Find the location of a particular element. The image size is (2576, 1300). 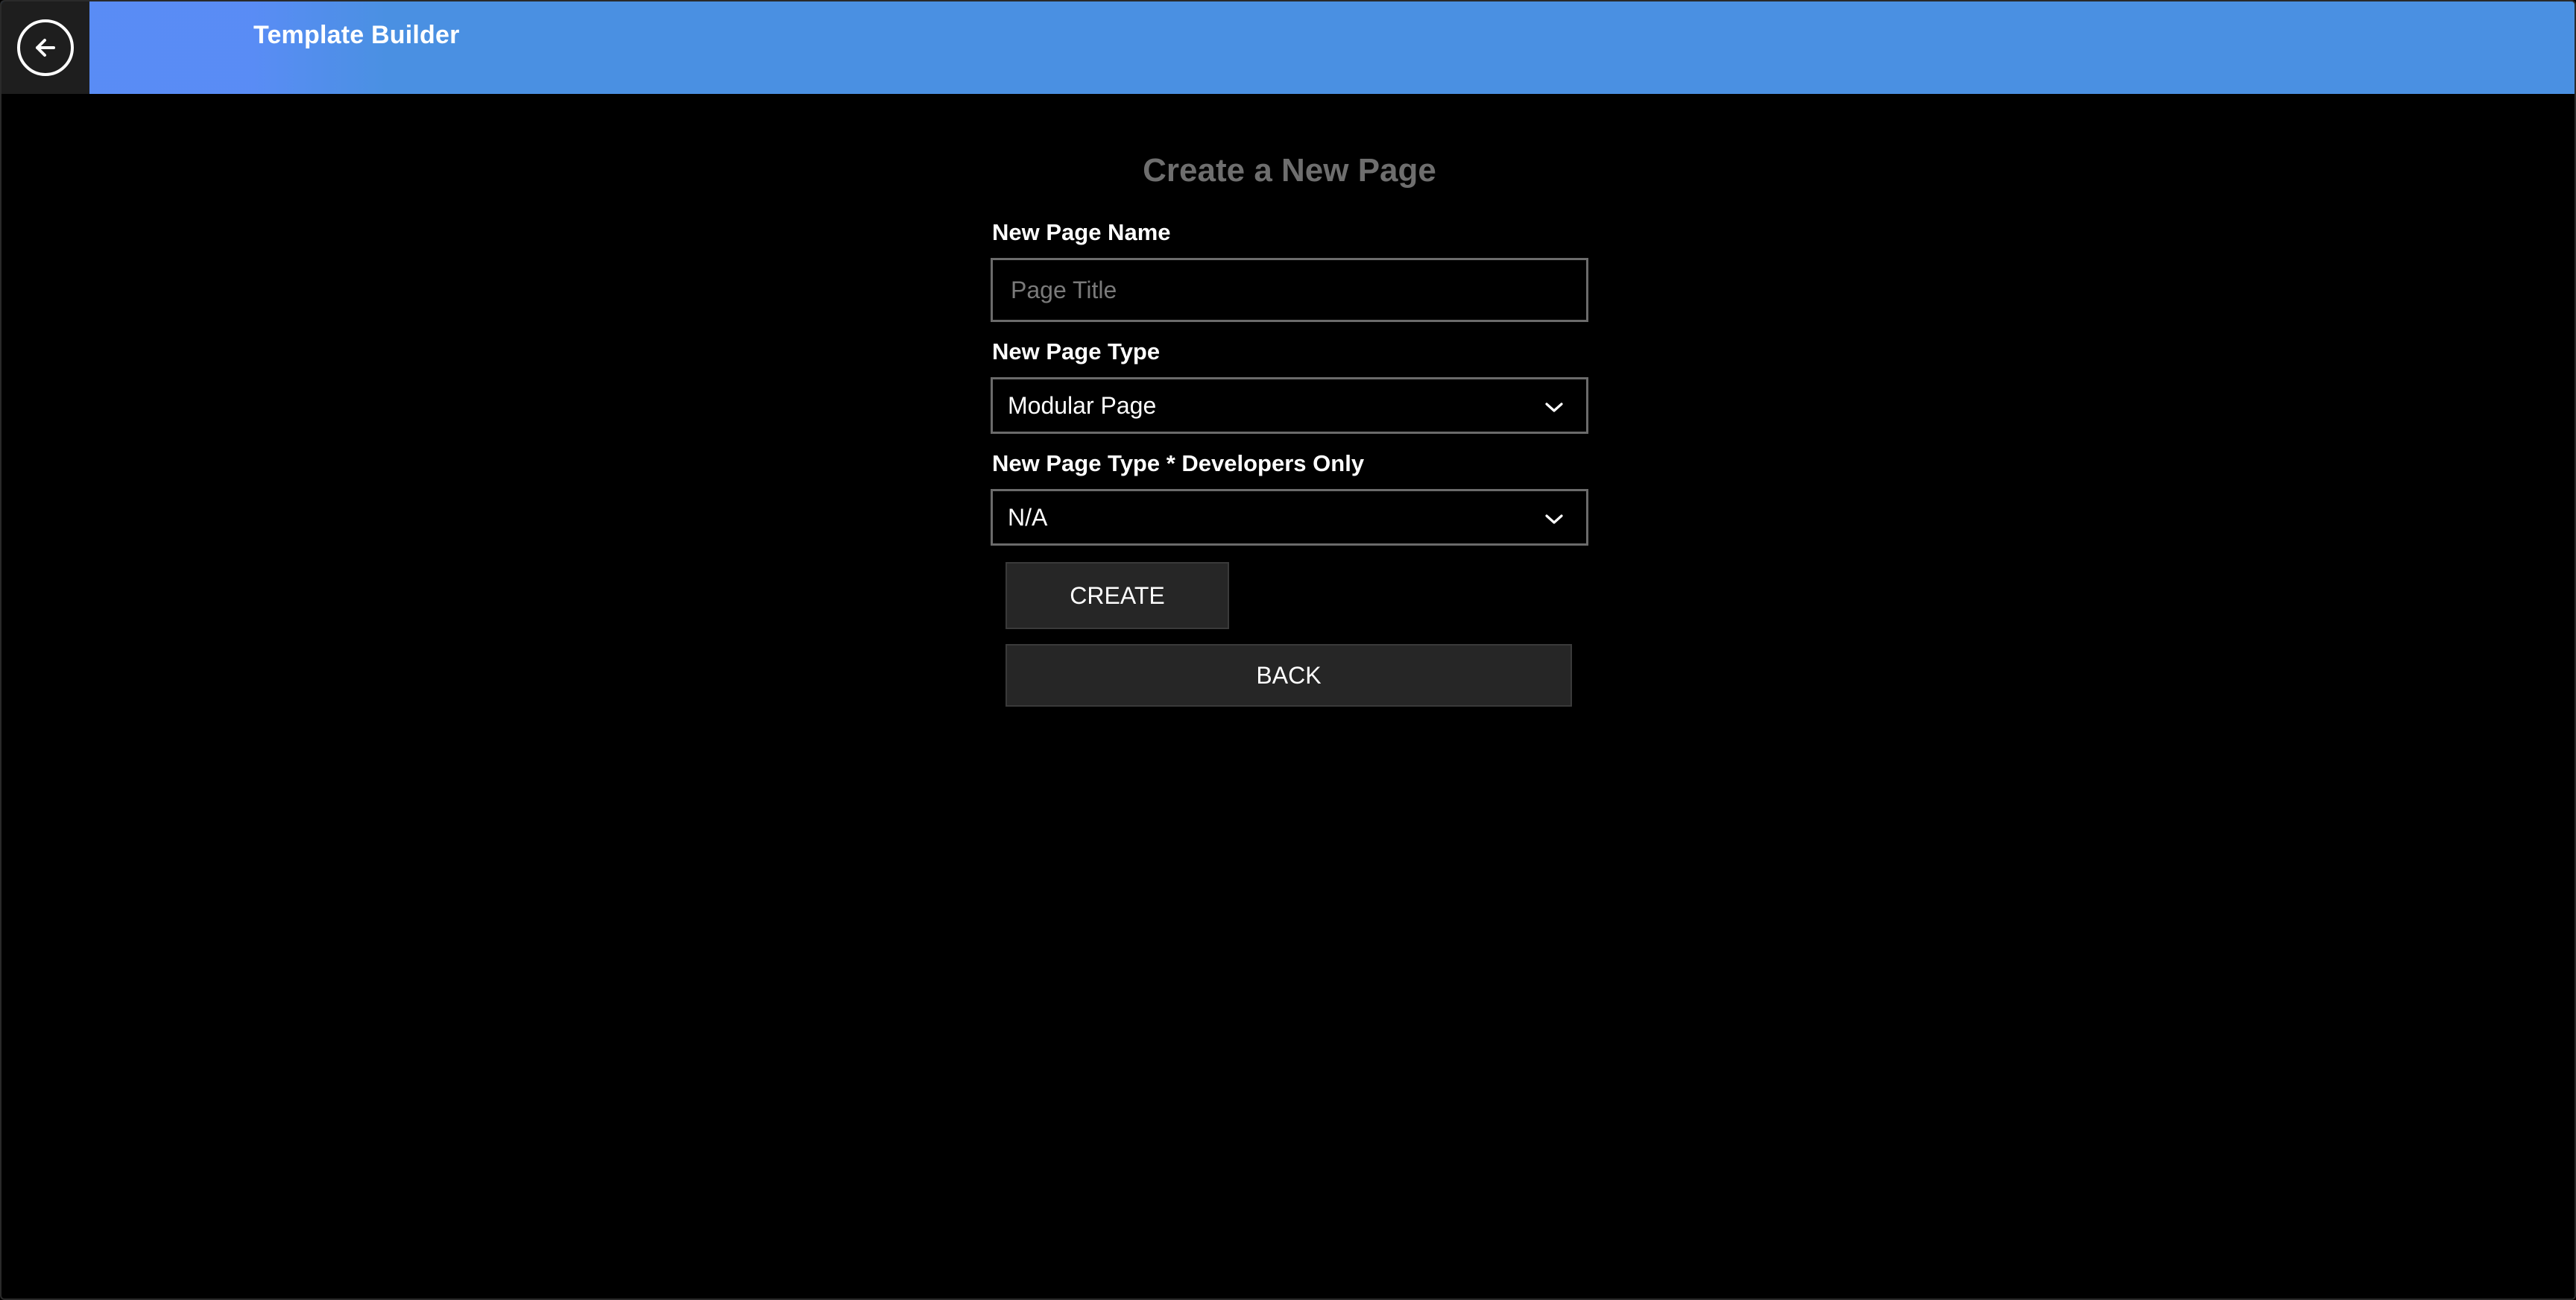

page-heading: Create a New Page is located at coordinates (1289, 170).